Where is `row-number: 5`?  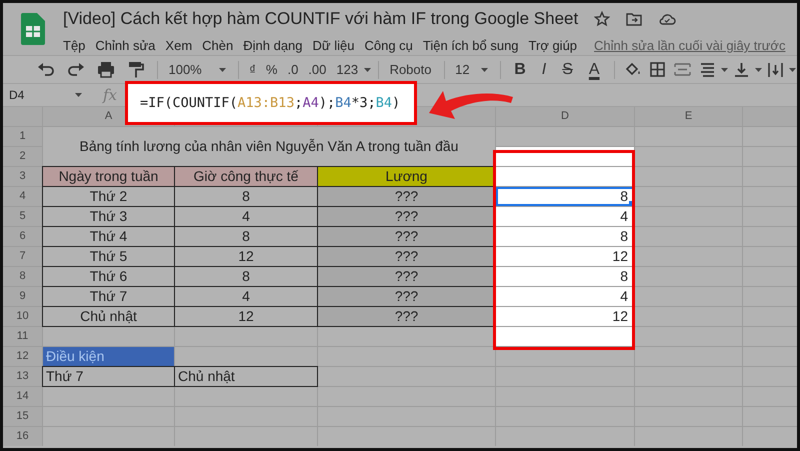
row-number: 5 is located at coordinates (22, 216).